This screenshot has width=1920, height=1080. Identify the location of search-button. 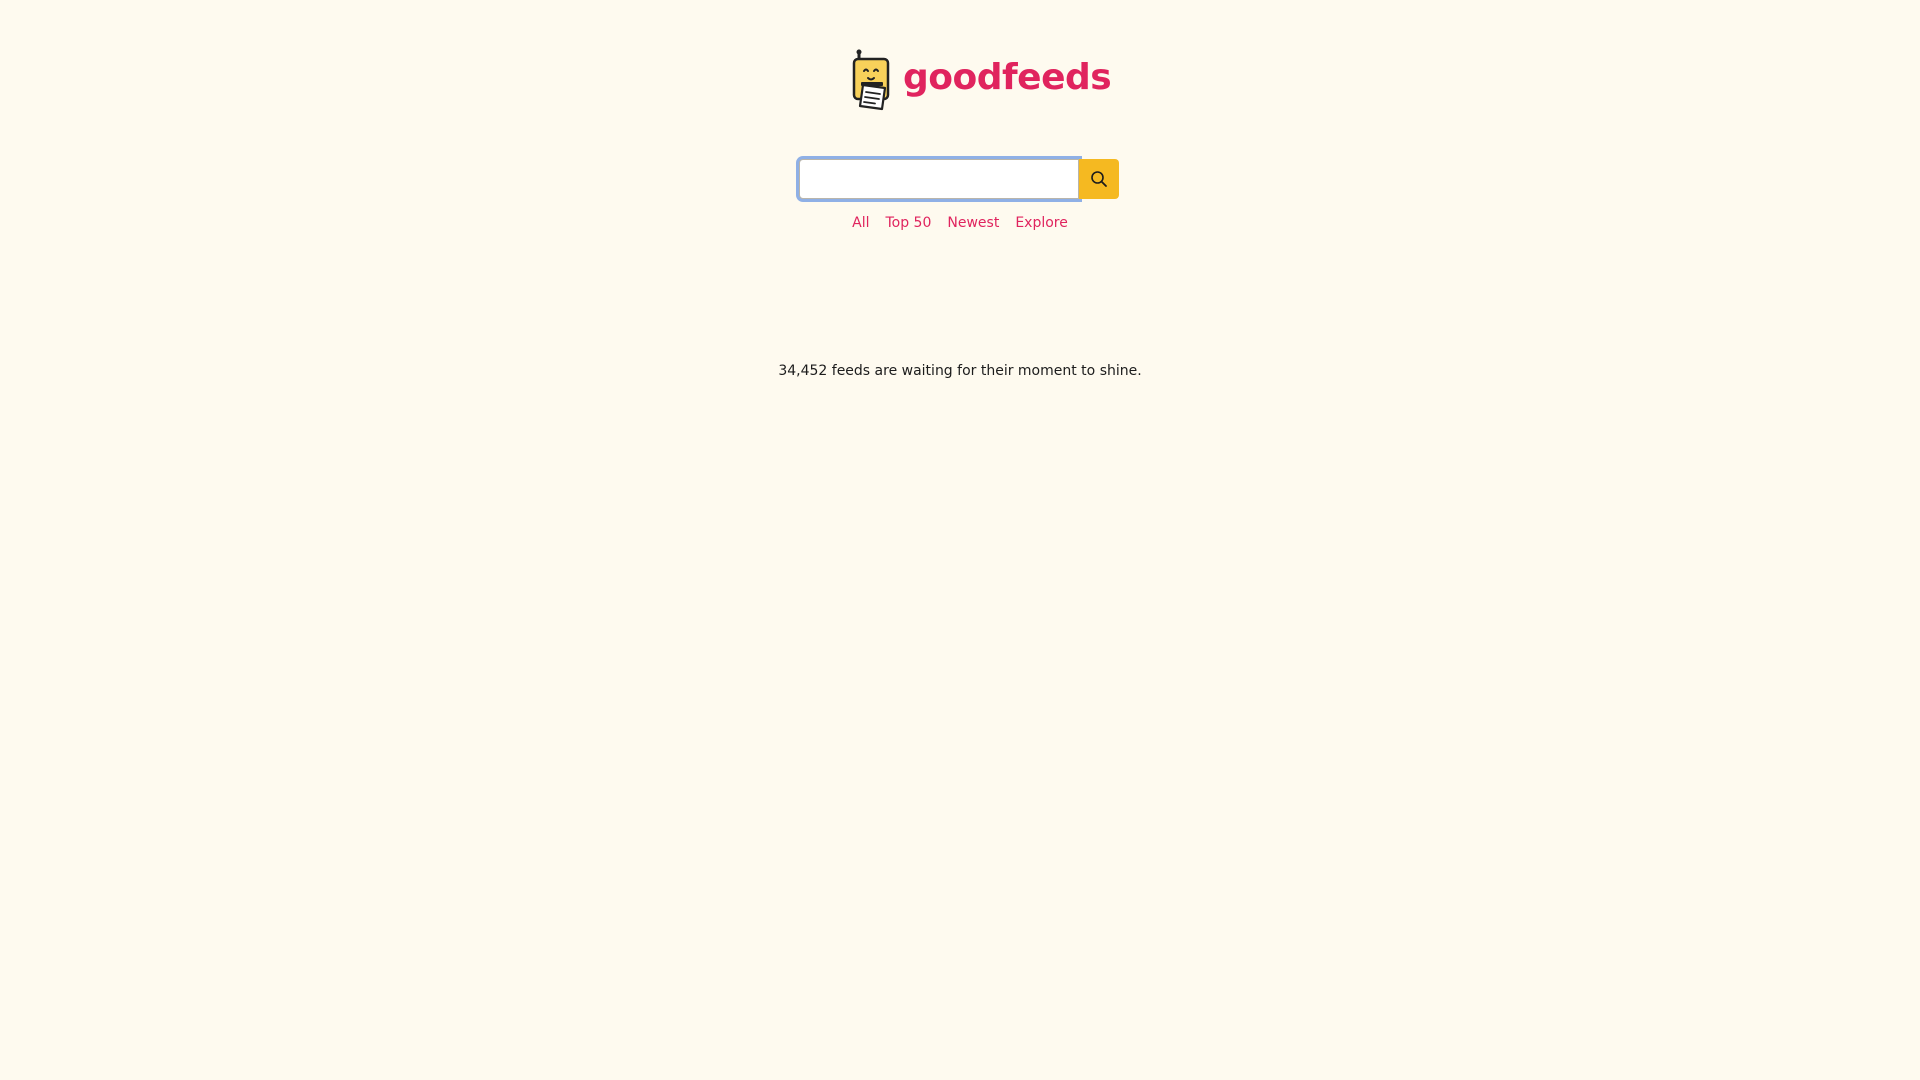
(1099, 179).